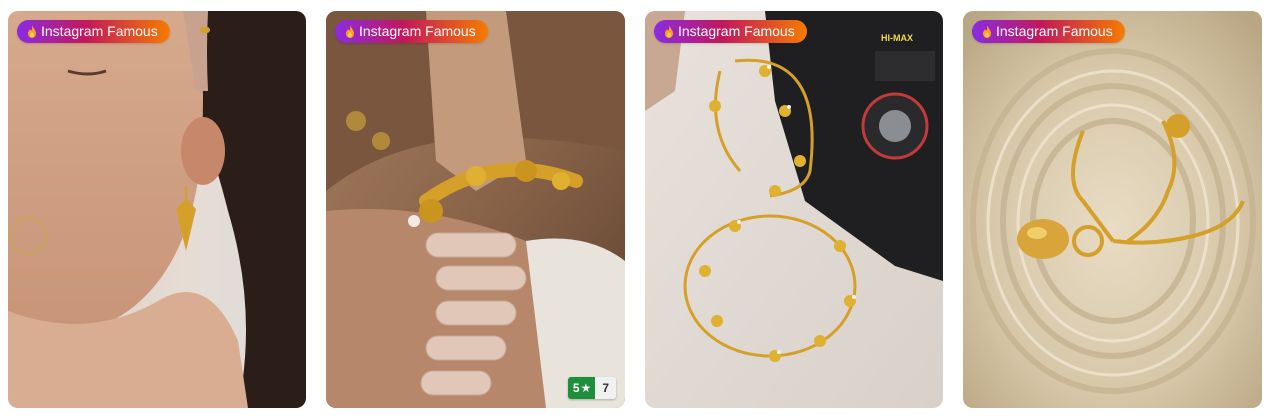  I want to click on rating-count: 7, so click(605, 388).